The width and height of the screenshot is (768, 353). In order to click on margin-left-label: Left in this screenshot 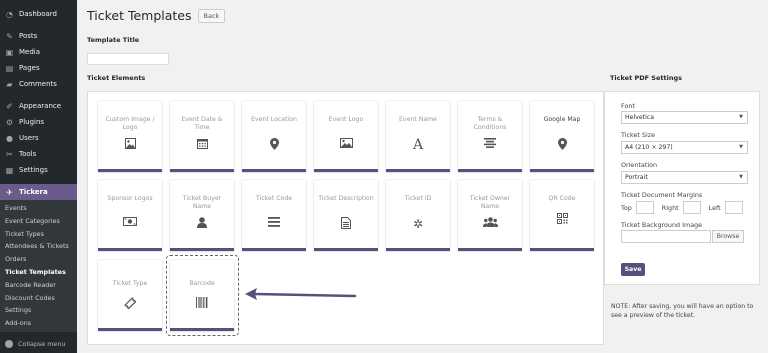, I will do `click(714, 207)`.